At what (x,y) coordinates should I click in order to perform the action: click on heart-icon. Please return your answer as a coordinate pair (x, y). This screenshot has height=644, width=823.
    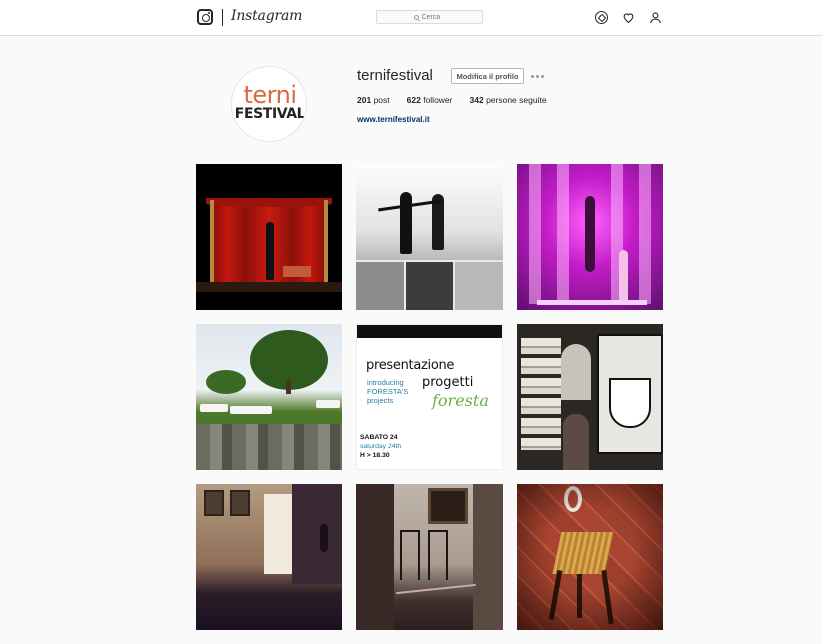
    Looking at the image, I should click on (628, 17).